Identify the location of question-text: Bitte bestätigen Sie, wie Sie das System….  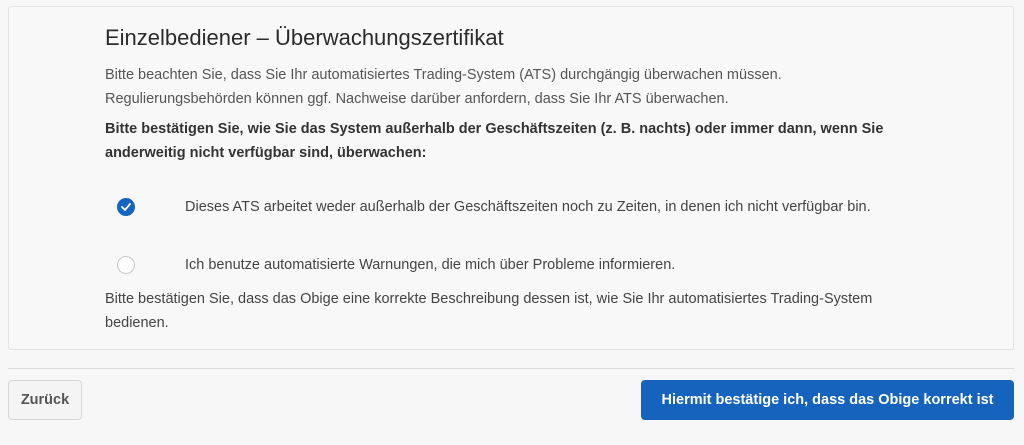
(494, 141).